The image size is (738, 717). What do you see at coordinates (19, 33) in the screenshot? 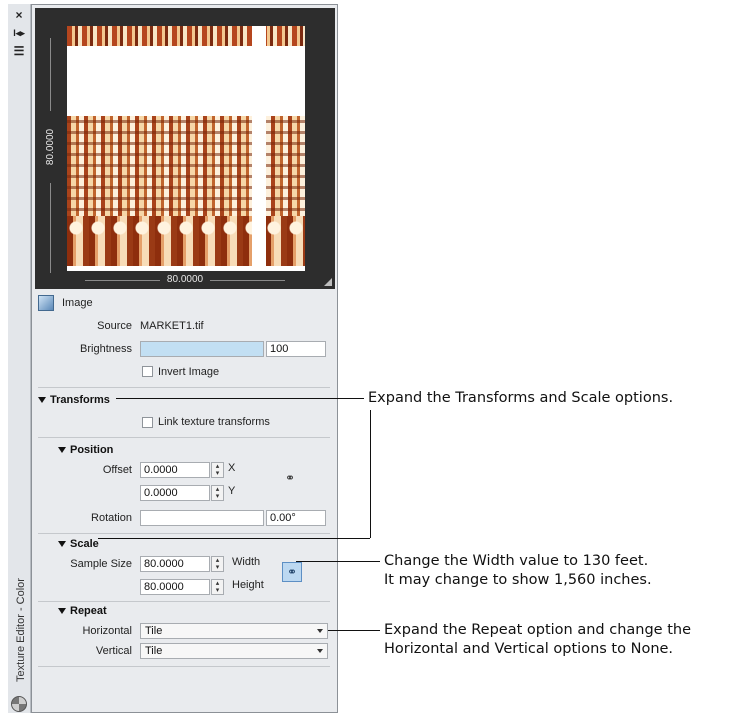
I see `auto-hide-icon: I◂▸` at bounding box center [19, 33].